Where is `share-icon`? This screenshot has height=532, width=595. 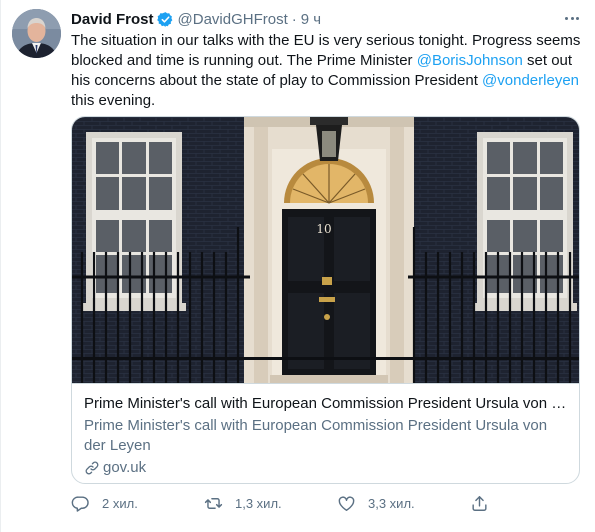
share-icon is located at coordinates (479, 503).